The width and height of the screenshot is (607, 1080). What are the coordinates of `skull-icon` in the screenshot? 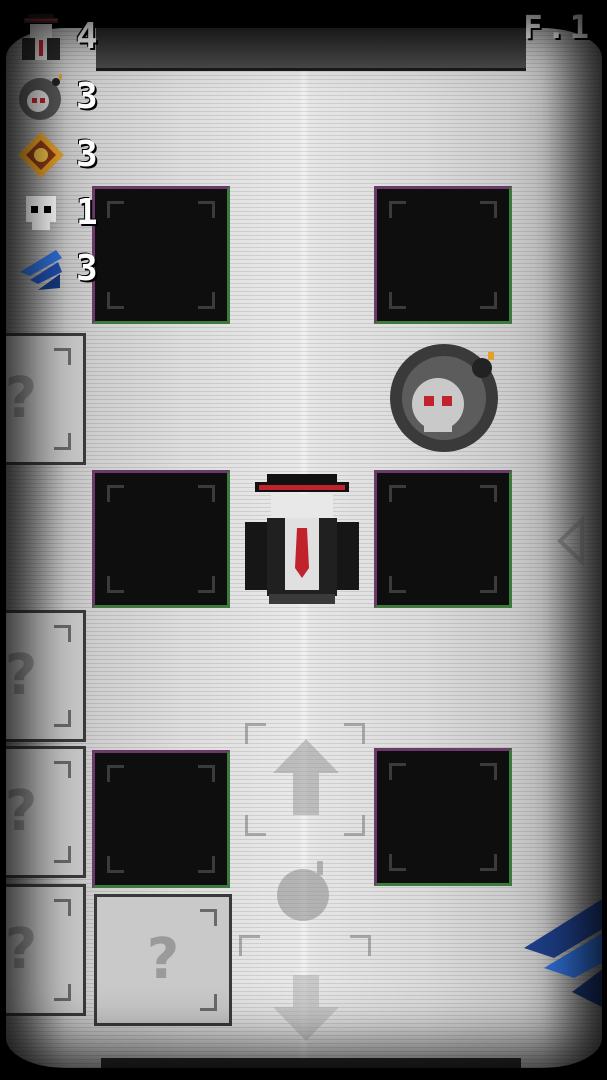 It's located at (41, 213).